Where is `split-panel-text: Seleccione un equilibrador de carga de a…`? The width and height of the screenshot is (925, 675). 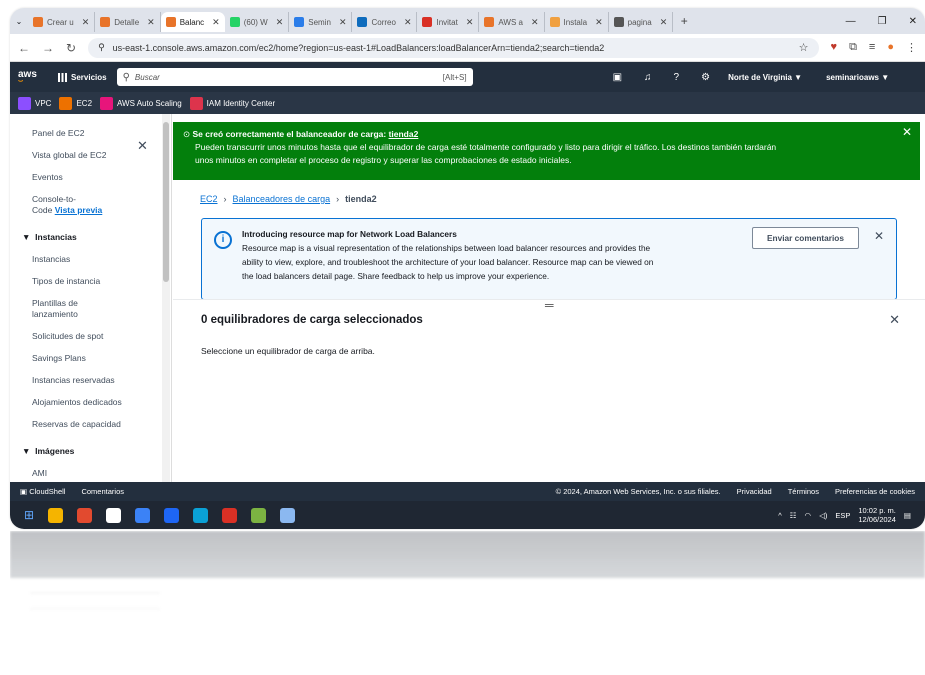 split-panel-text: Seleccione un equilibrador de carga de a… is located at coordinates (288, 351).